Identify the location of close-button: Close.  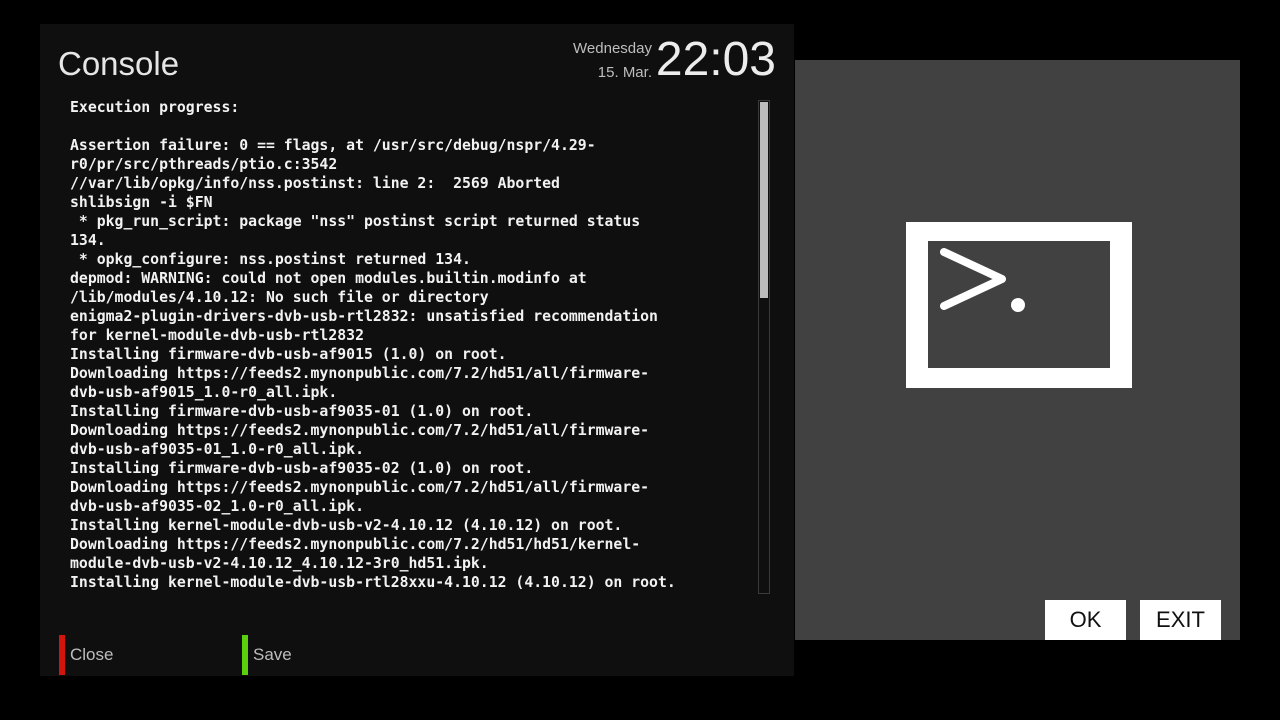
(86, 655).